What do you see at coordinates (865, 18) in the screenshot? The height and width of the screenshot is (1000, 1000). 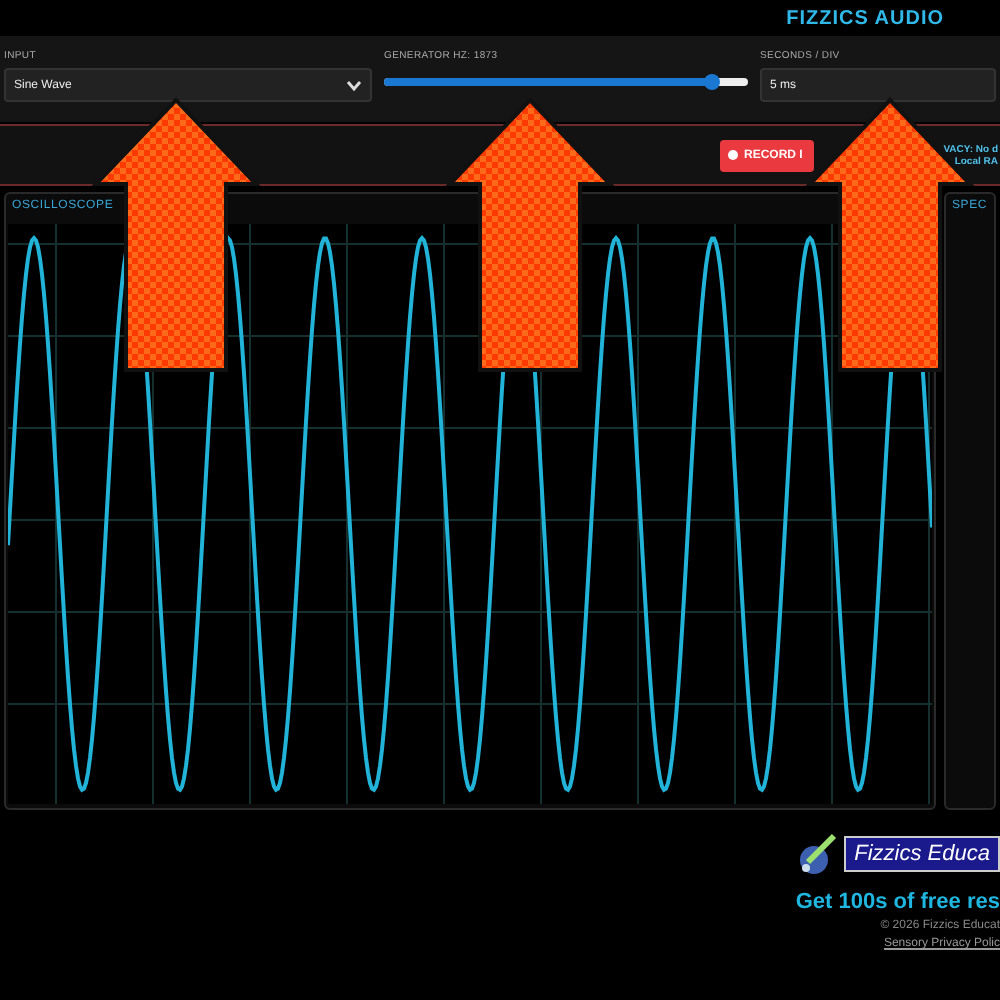 I see `app-title: FIZZICS AUDIO` at bounding box center [865, 18].